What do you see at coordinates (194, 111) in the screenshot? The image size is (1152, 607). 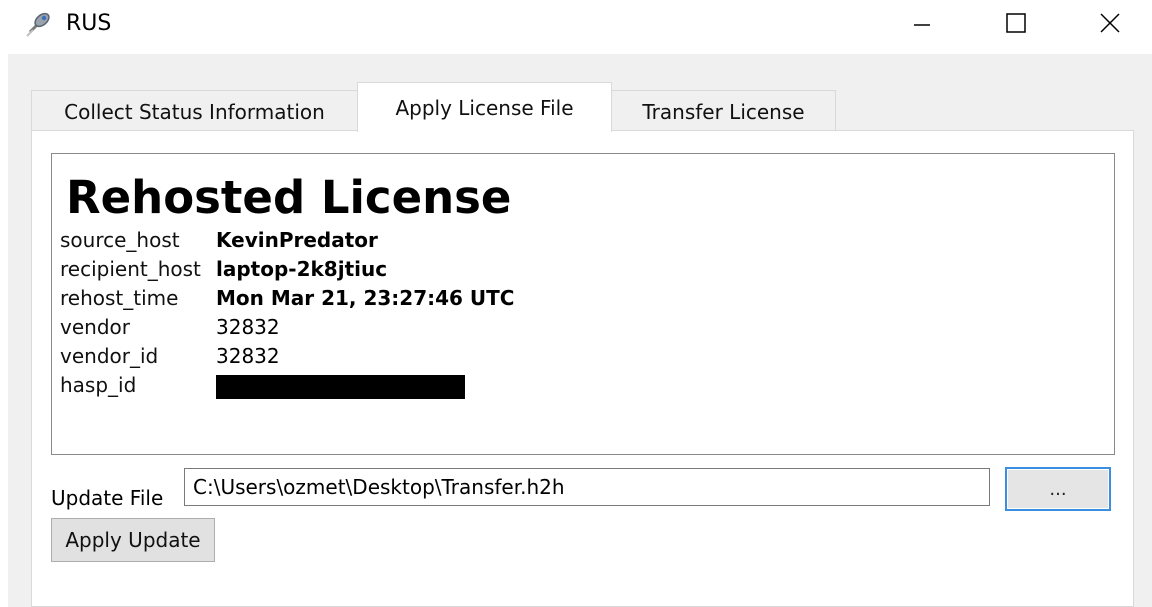 I see `tab-collect-status-information: Collect Status Information` at bounding box center [194, 111].